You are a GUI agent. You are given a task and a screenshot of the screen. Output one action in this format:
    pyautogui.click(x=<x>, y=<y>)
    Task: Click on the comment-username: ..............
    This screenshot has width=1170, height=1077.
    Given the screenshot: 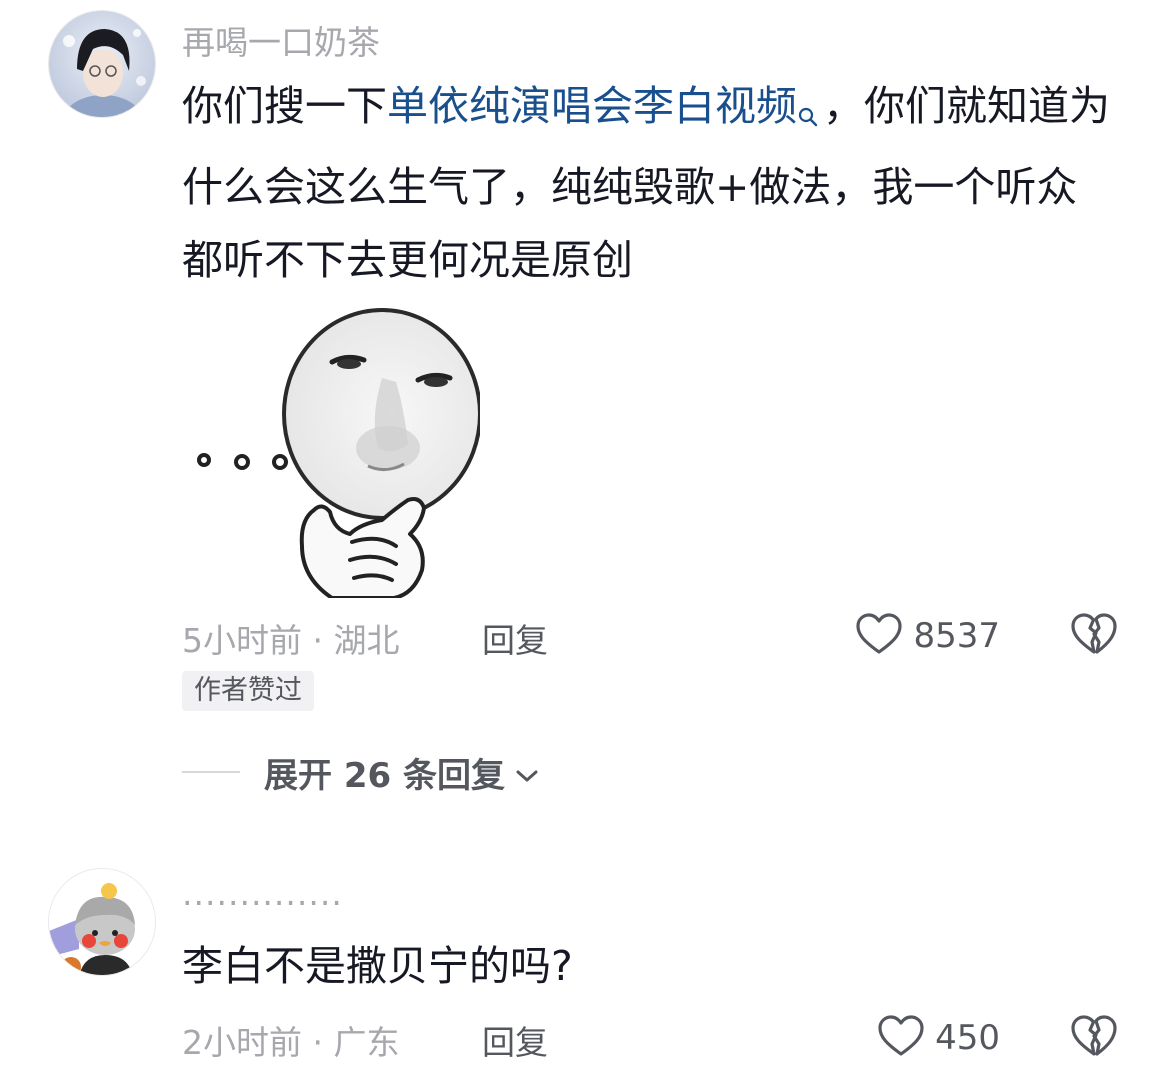 What is the action you would take?
    pyautogui.click(x=262, y=893)
    